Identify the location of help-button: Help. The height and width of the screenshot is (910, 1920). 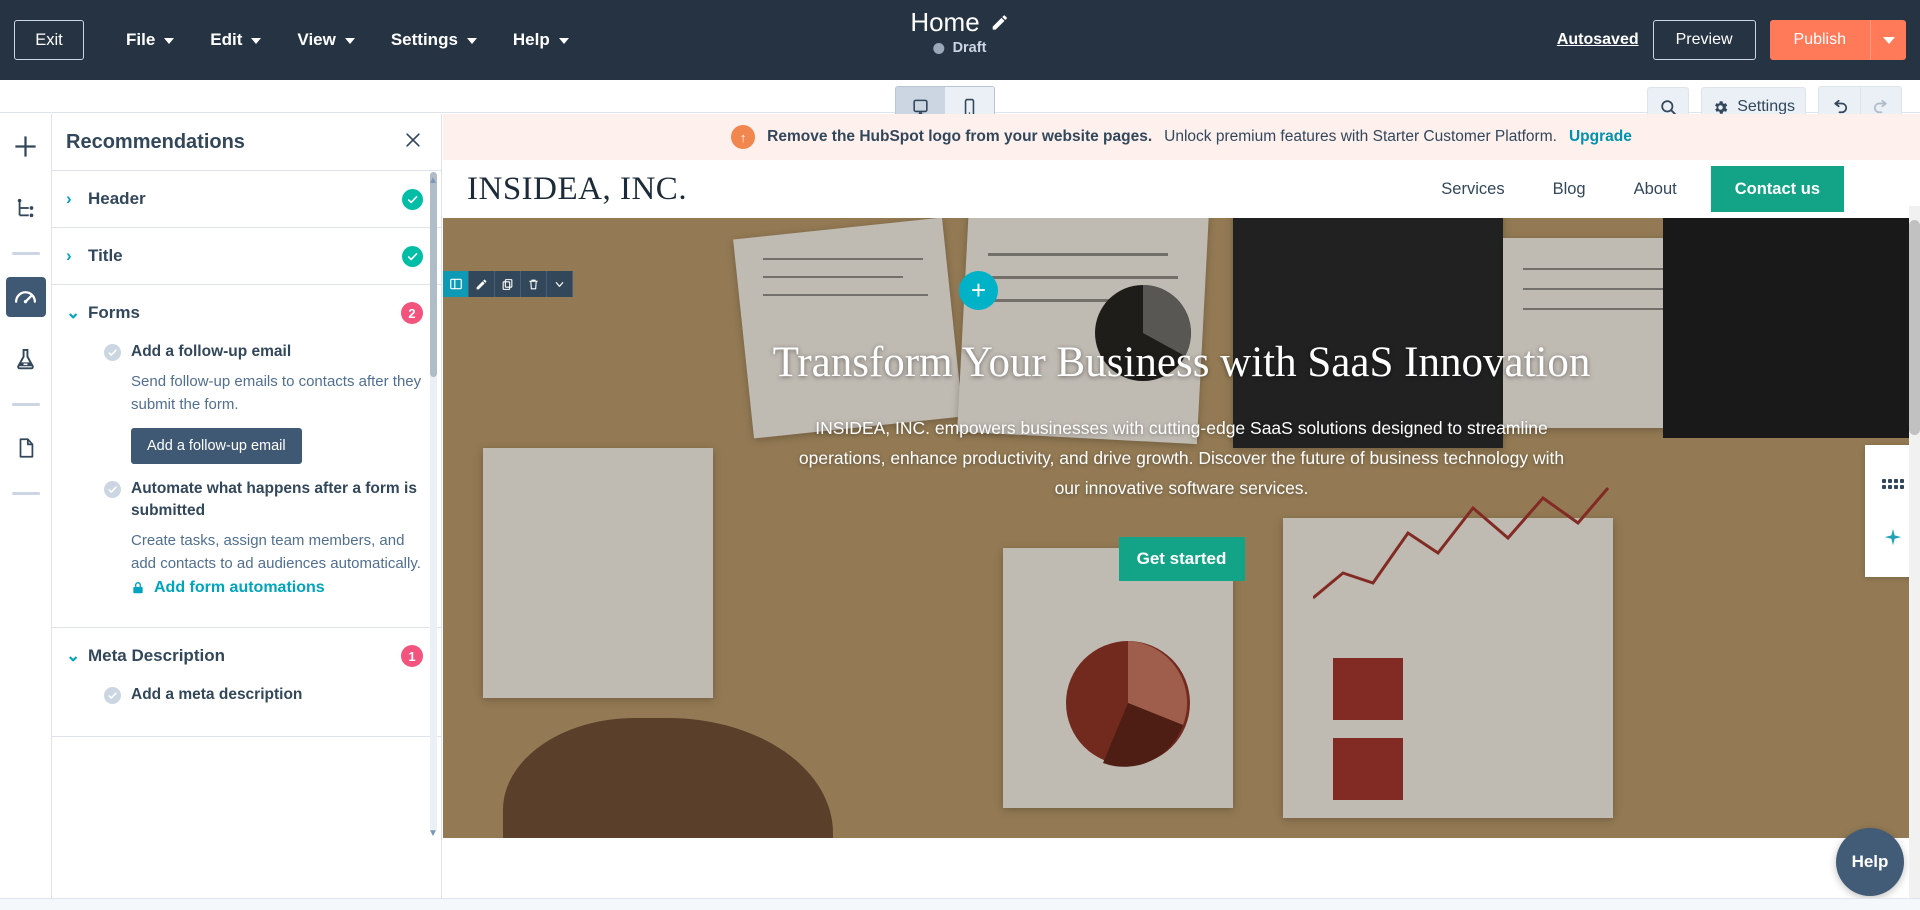
(1870, 862).